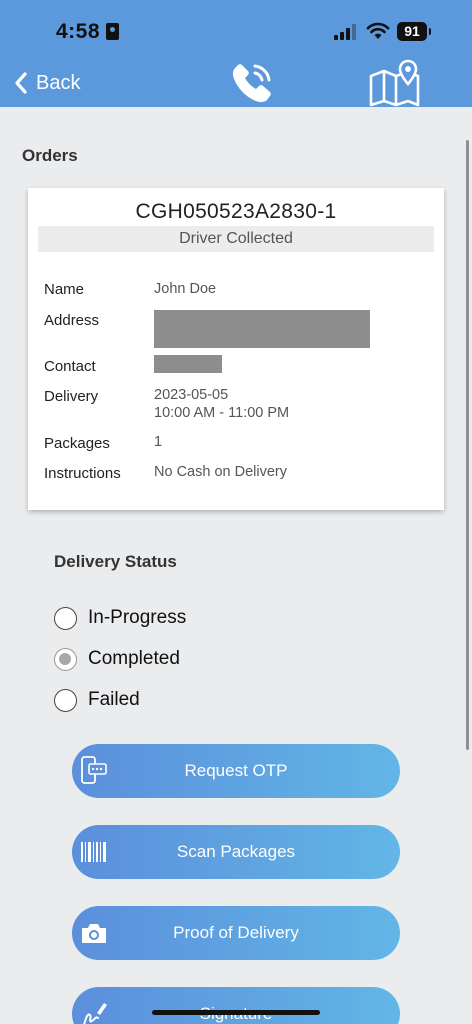 Image resolution: width=472 pixels, height=1024 pixels. I want to click on back-label: Back, so click(58, 82).